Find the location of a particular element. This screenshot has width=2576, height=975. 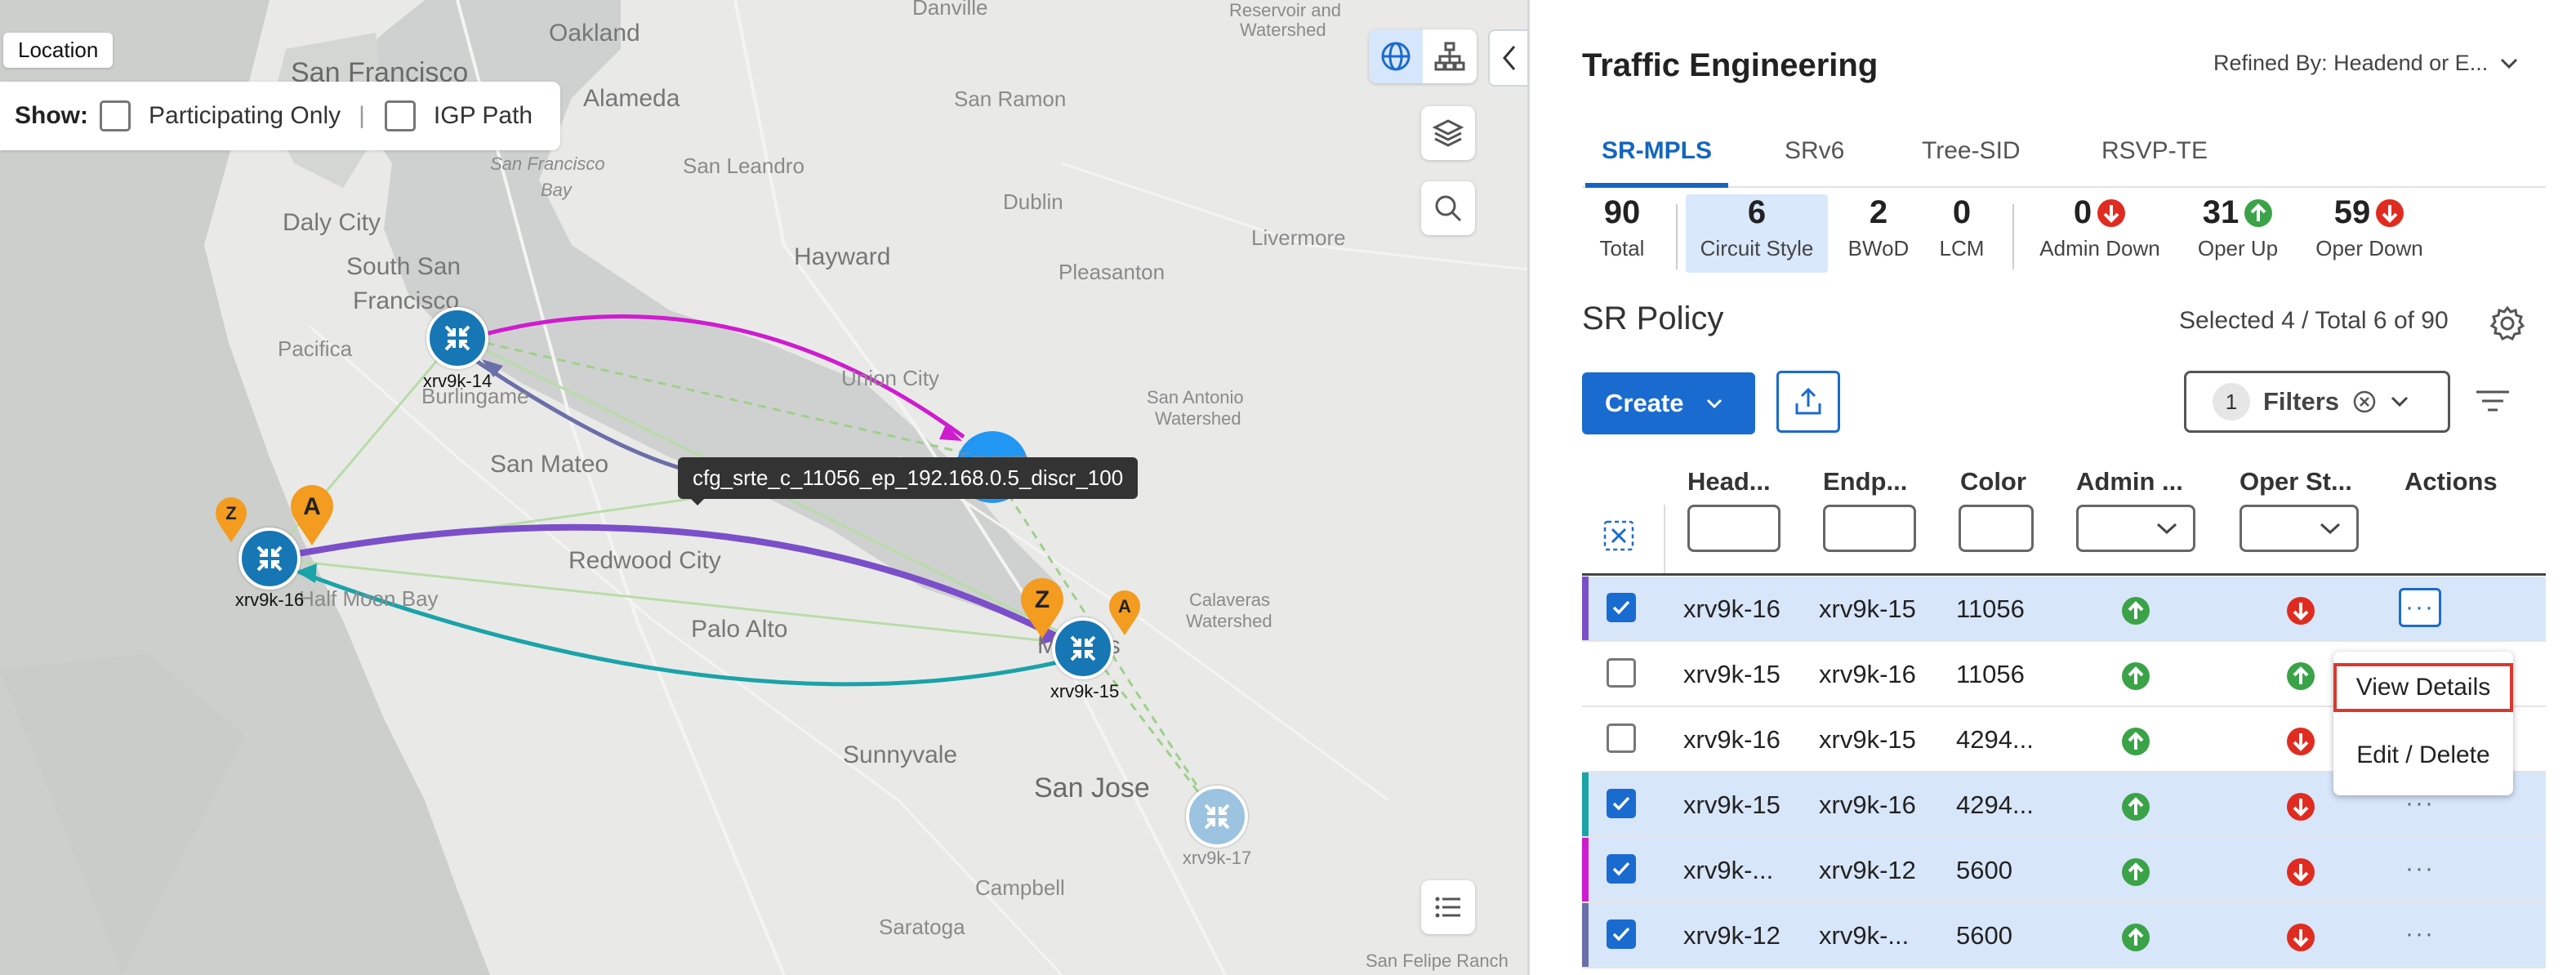

color-cell: 11056 is located at coordinates (1990, 674).